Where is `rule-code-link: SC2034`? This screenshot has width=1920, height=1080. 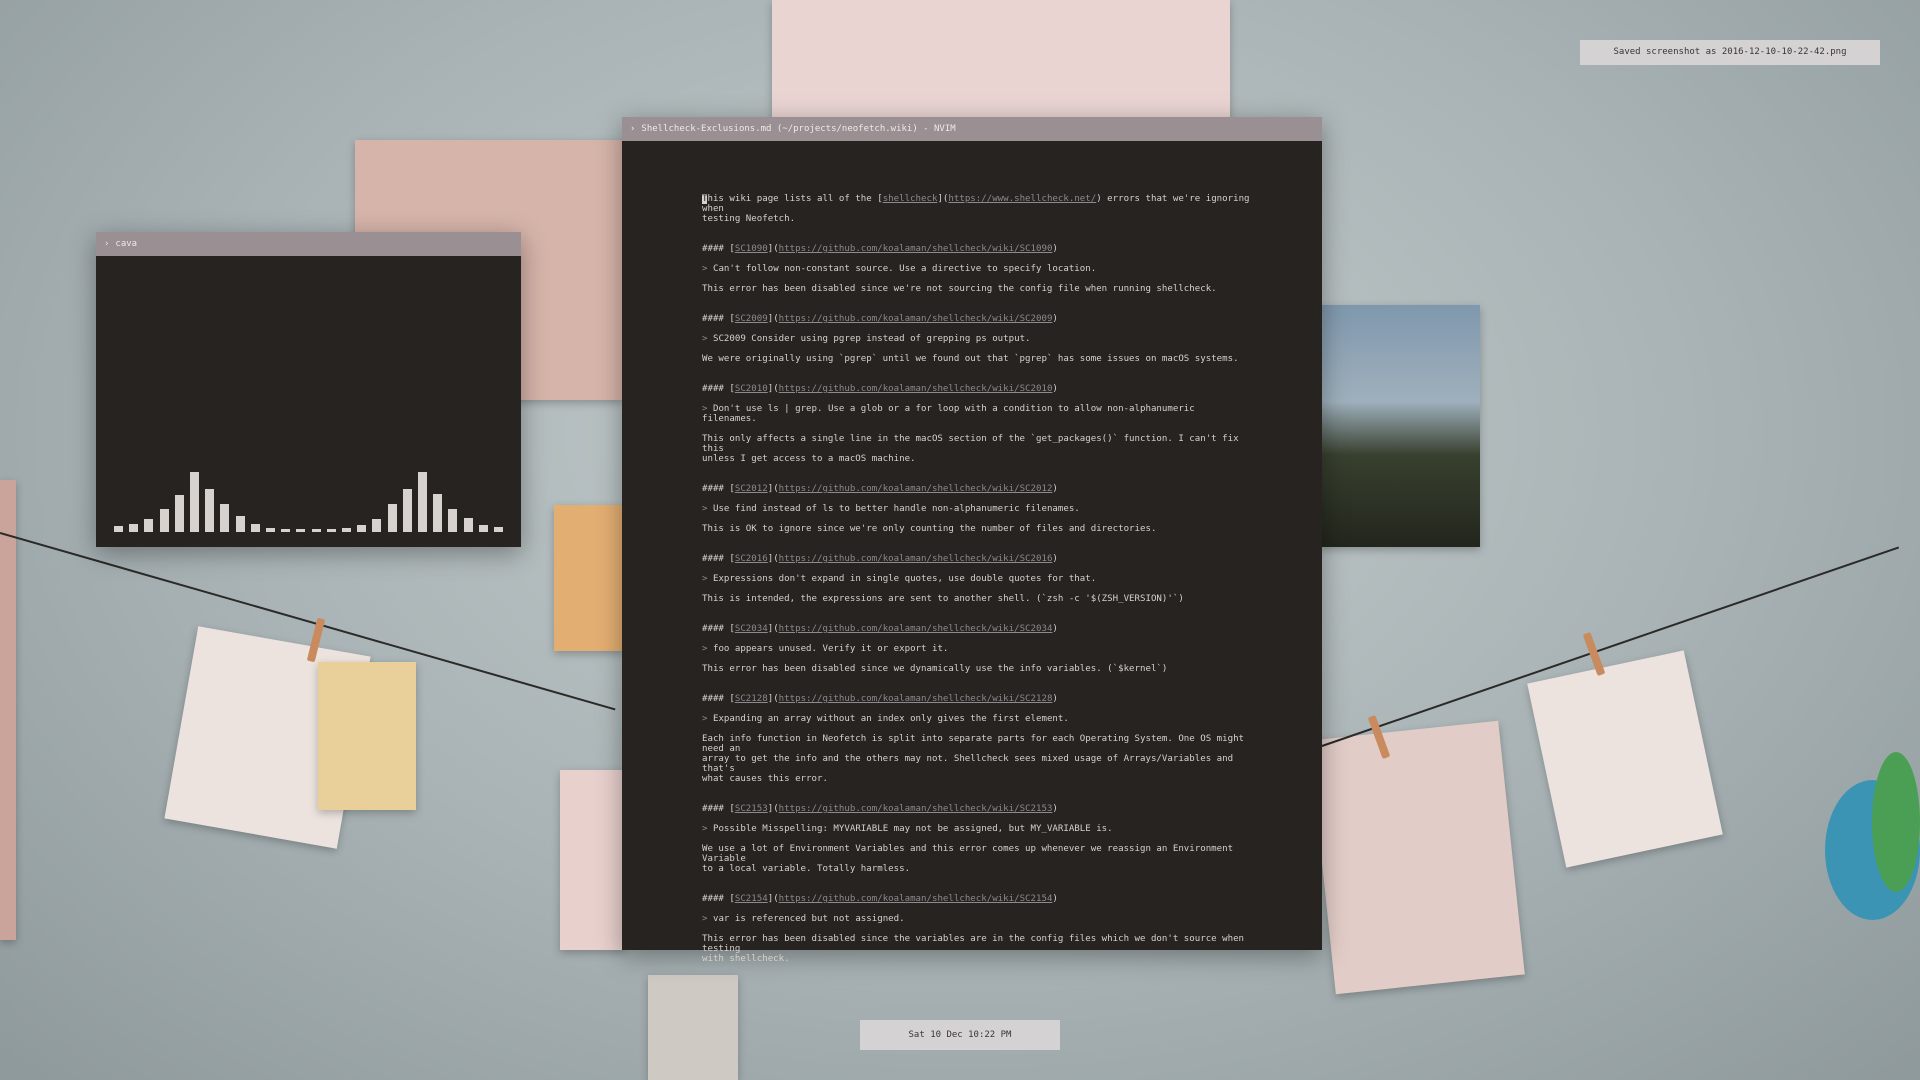
rule-code-link: SC2034 is located at coordinates (751, 629).